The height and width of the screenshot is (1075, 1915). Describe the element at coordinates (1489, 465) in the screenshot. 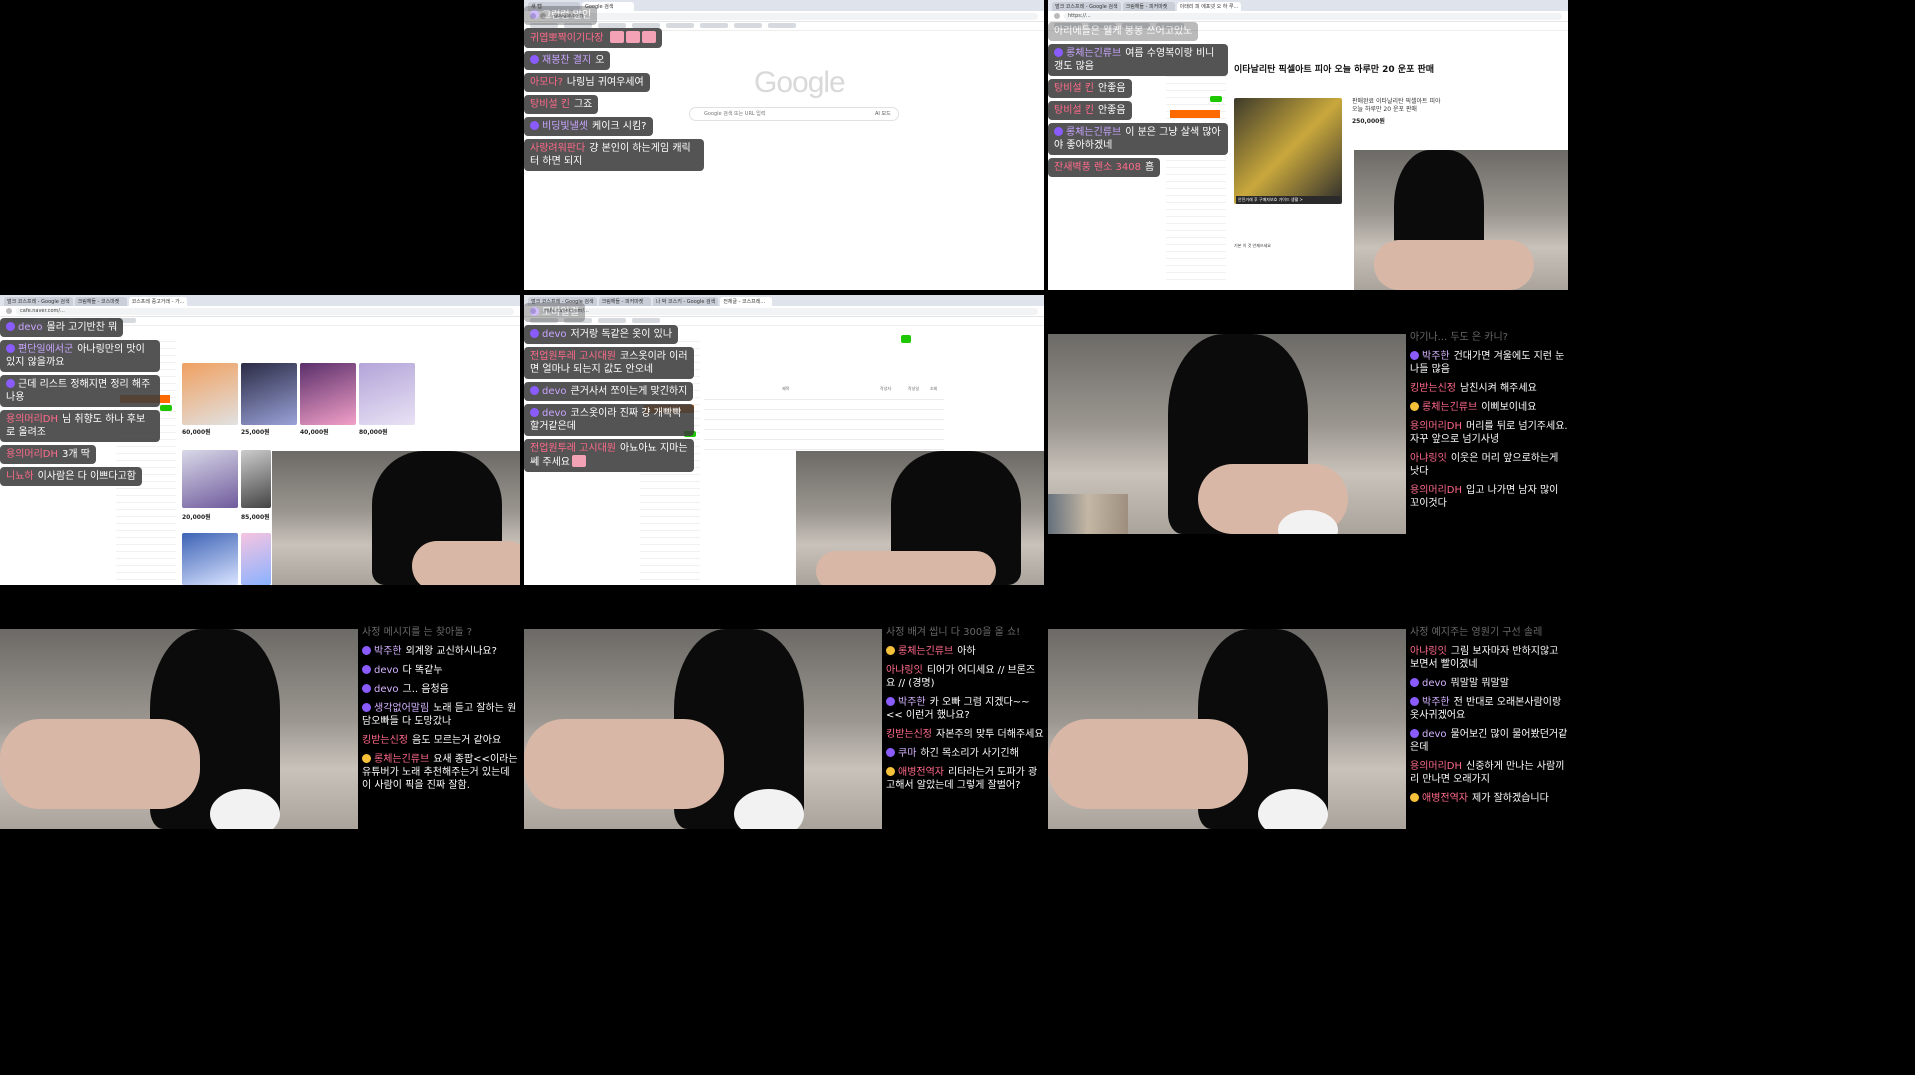

I see `chat-message: 아냐링잇 이웃은 머리 앞으로하는게 낫다` at that location.